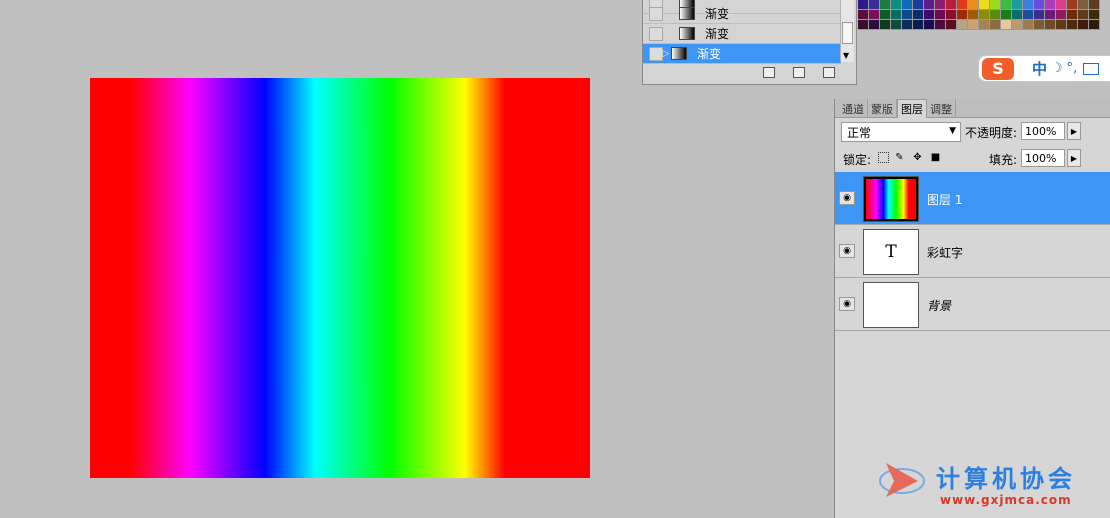  Describe the element at coordinates (901, 132) in the screenshot. I see `blend-mode-select: 正常 ▼` at that location.